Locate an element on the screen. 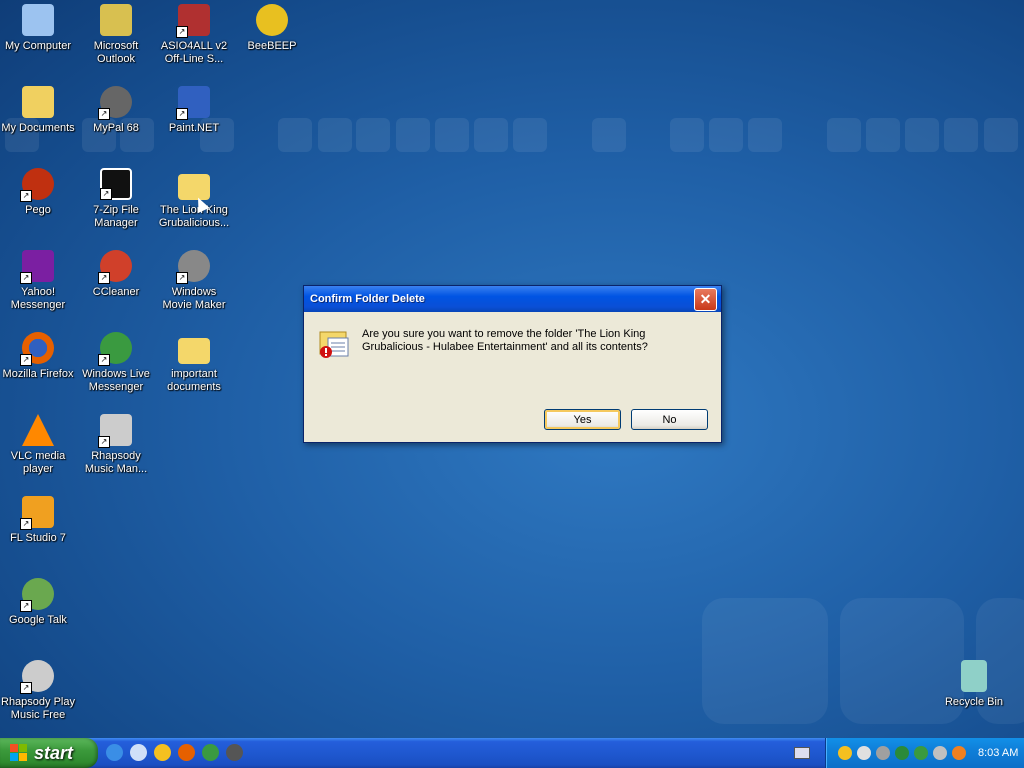 Image resolution: width=1024 pixels, height=768 pixels. desktop-icon-label: CCleaner is located at coordinates (116, 292).